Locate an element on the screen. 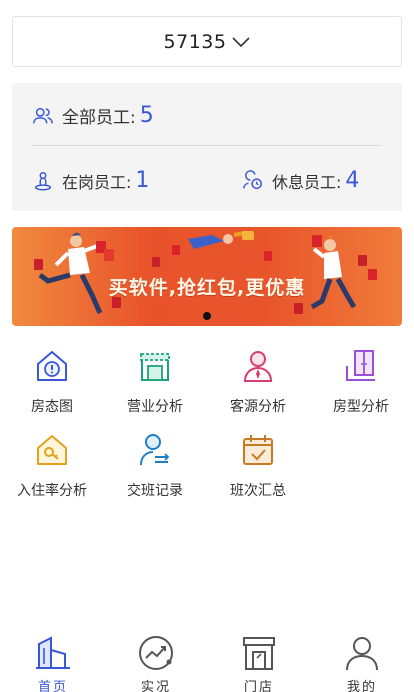  store-selector: 57135 is located at coordinates (207, 41).